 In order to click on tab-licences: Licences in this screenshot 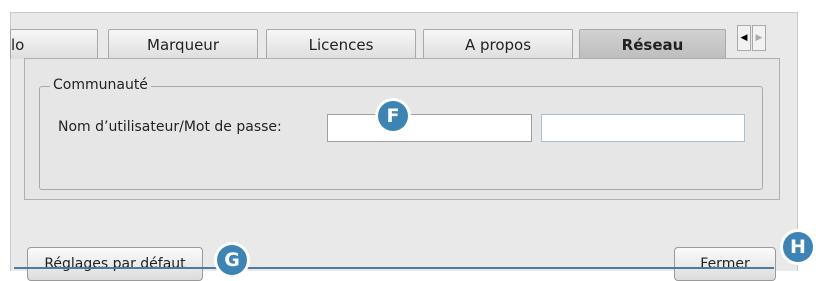, I will do `click(341, 44)`.